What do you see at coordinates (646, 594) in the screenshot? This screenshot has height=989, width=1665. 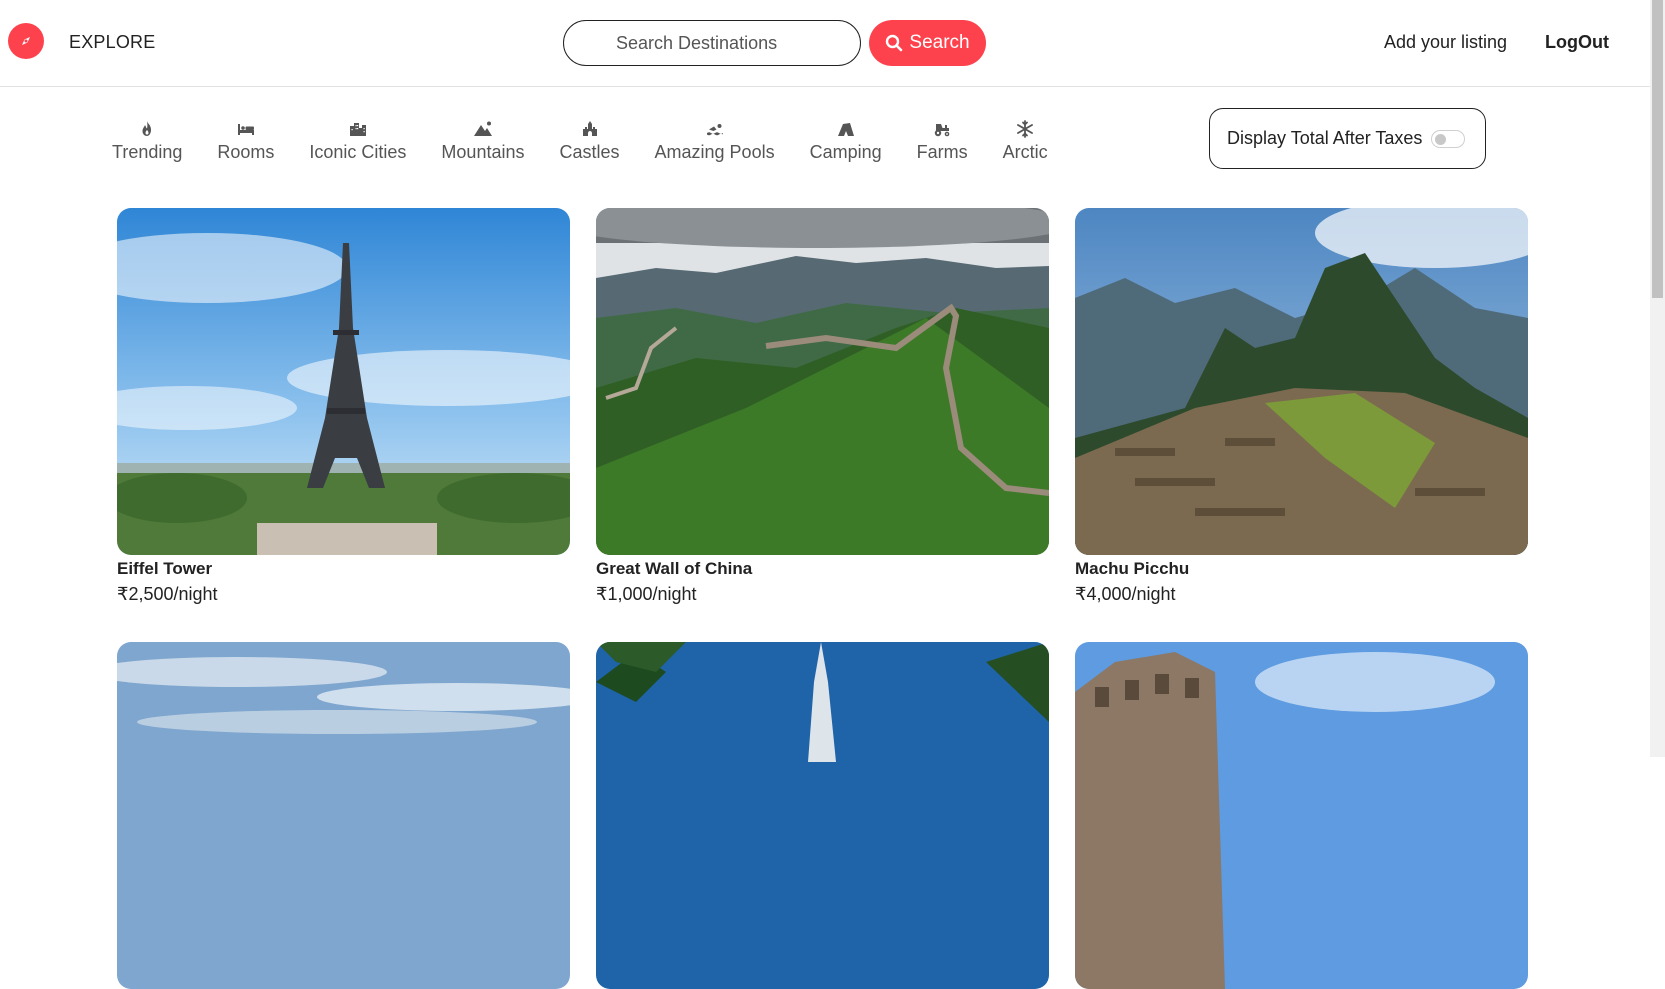 I see `listing-price: ₹1,000/night` at bounding box center [646, 594].